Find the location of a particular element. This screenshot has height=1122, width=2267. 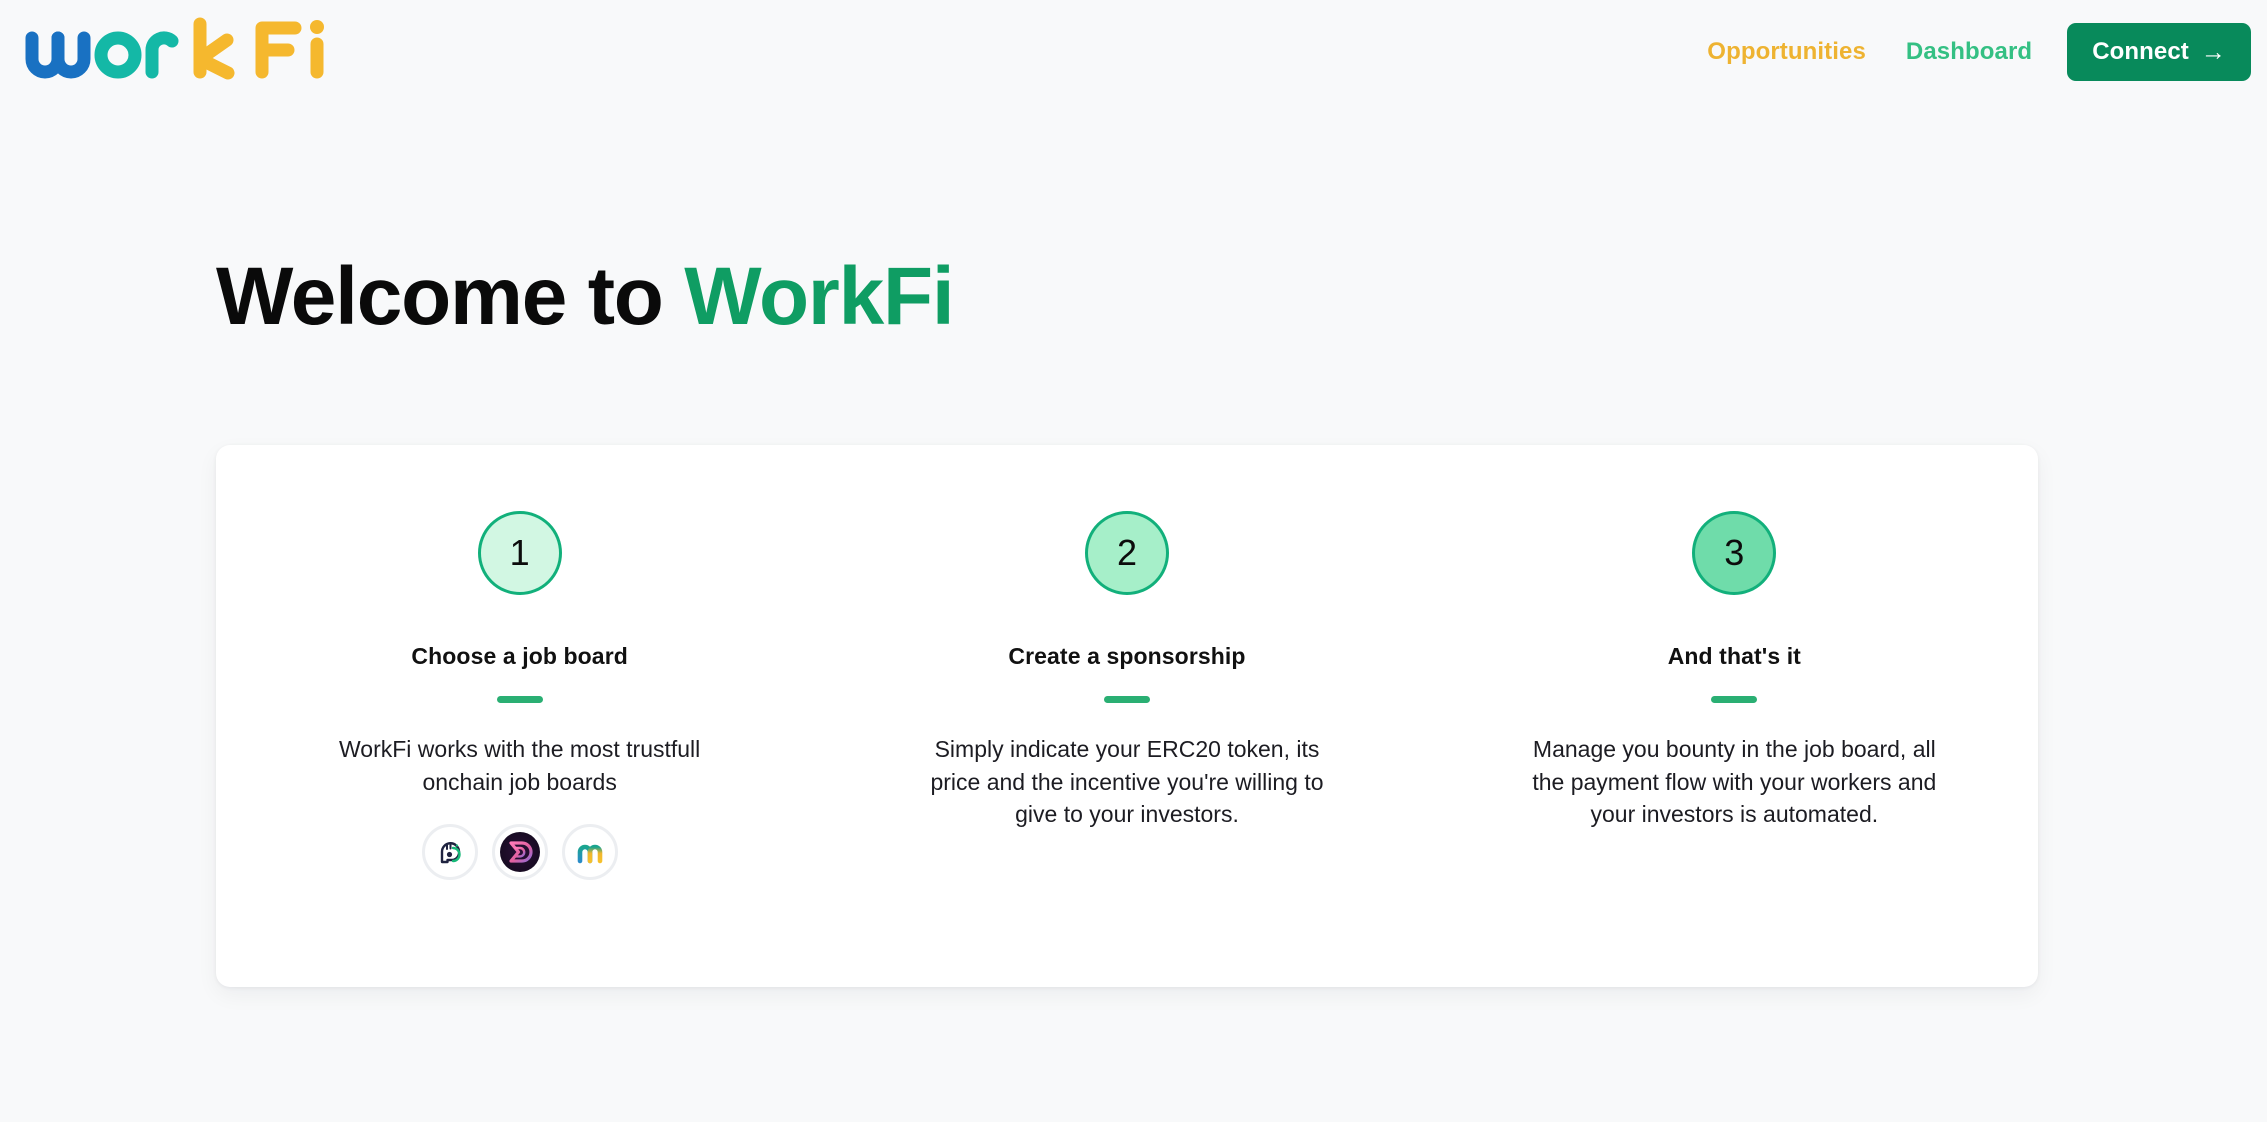

main-nav: Opportunities Dashboard Connect → is located at coordinates (1977, 52).